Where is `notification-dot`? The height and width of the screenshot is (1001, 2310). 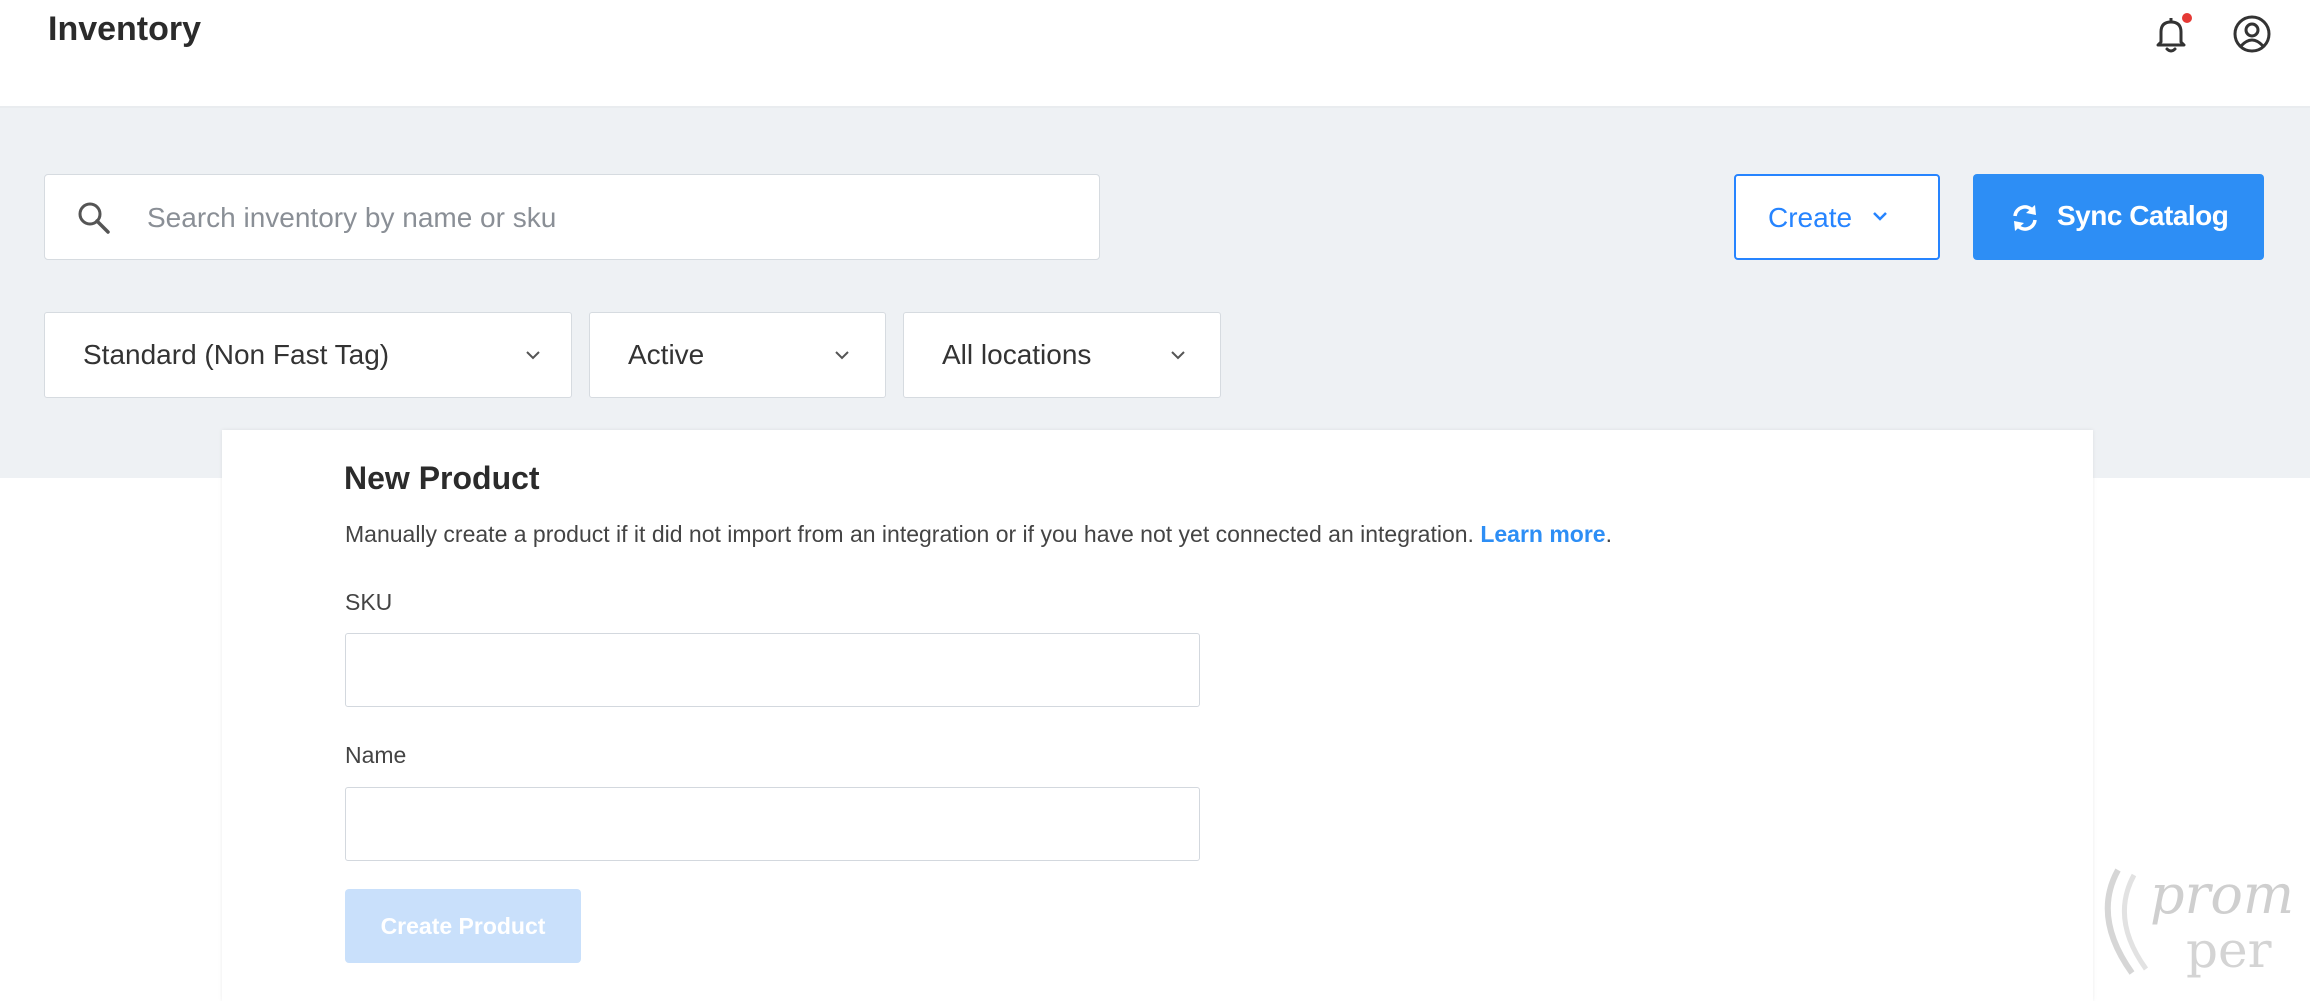
notification-dot is located at coordinates (2187, 18).